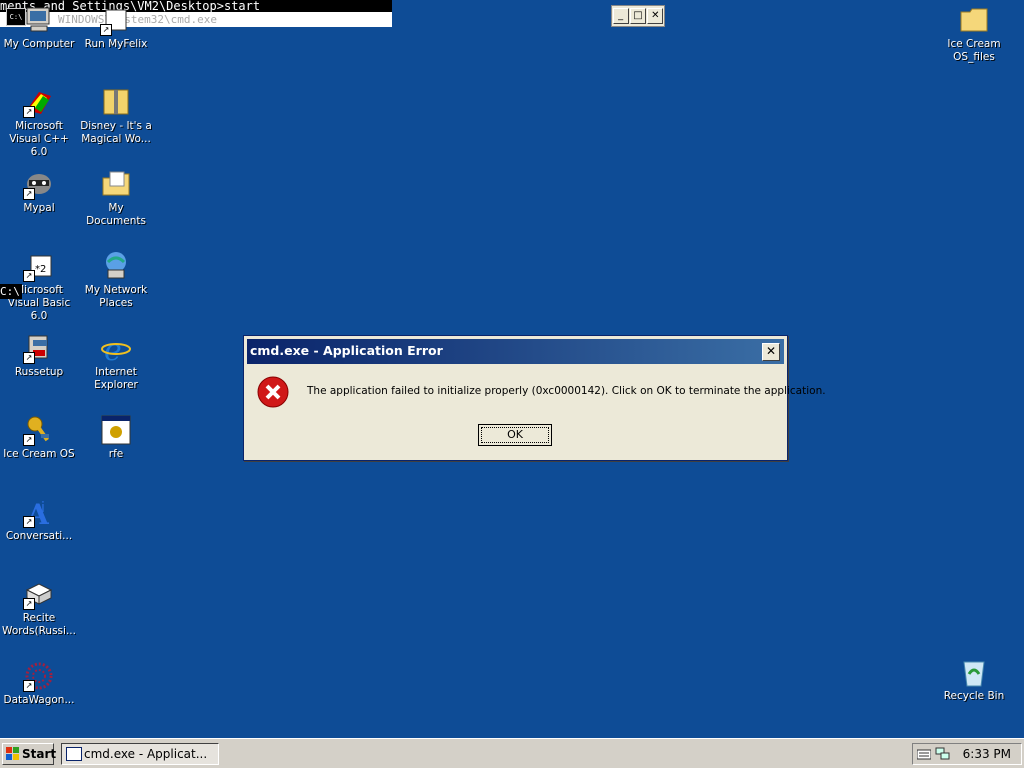 The height and width of the screenshot is (768, 1024). Describe the element at coordinates (116, 296) in the screenshot. I see `icon-label: My Network Places` at that location.